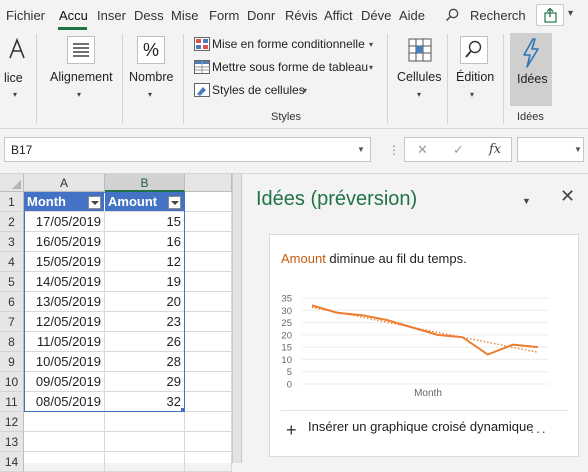 This screenshot has width=588, height=472. Describe the element at coordinates (12, 262) in the screenshot. I see `row-header: 4` at that location.